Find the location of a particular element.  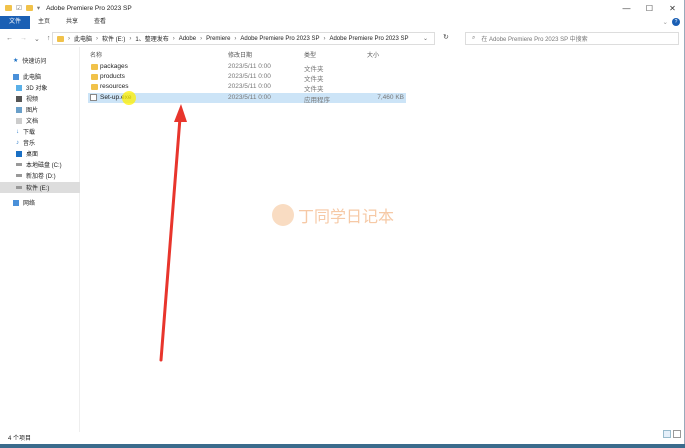

watermark-text: 丁同学日记本 is located at coordinates (346, 217).